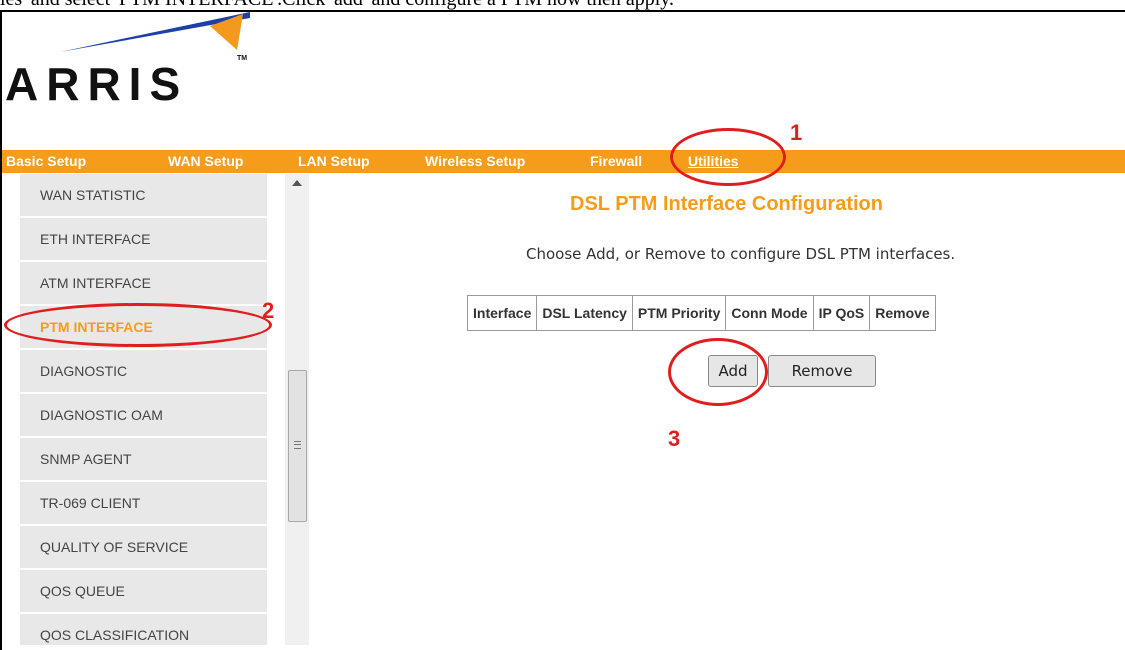  What do you see at coordinates (616, 161) in the screenshot?
I see `nav-firewall: Firewall` at bounding box center [616, 161].